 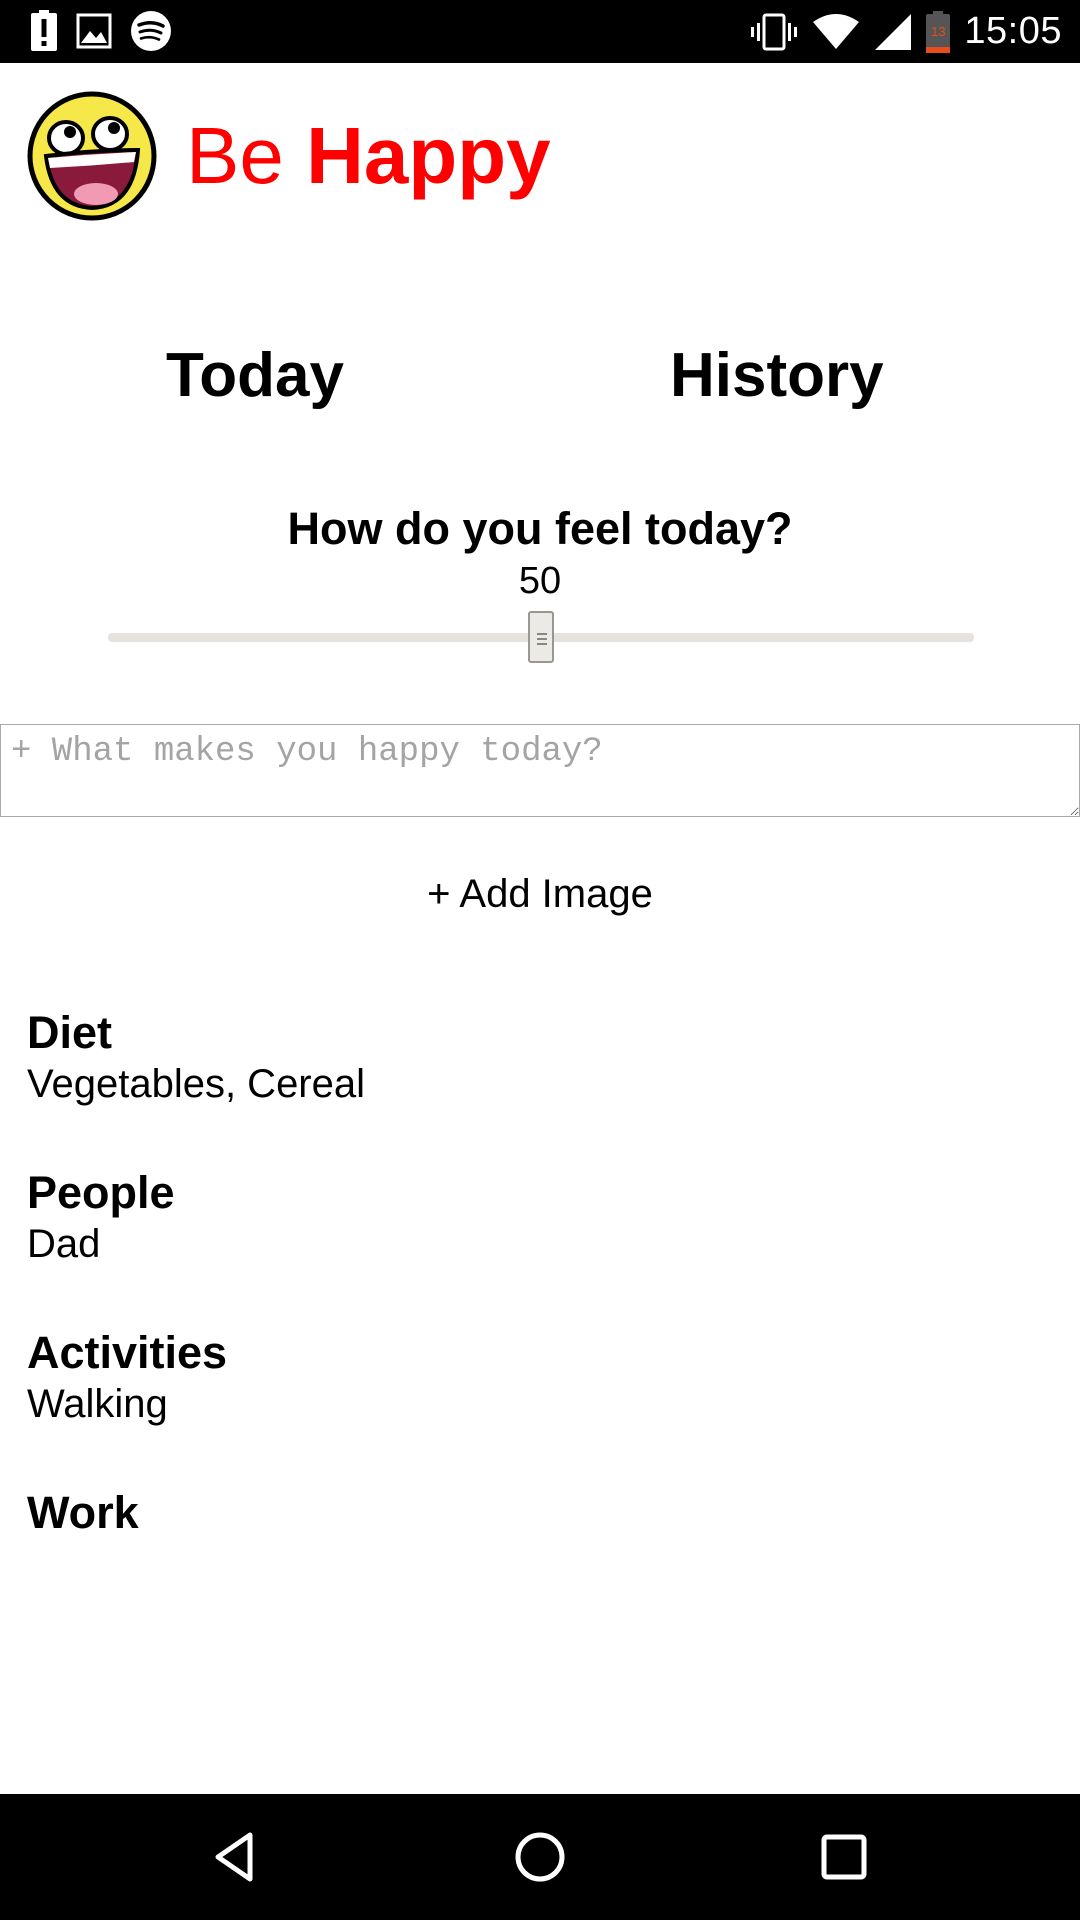 What do you see at coordinates (97, 1404) in the screenshot?
I see `category-value: Walking` at bounding box center [97, 1404].